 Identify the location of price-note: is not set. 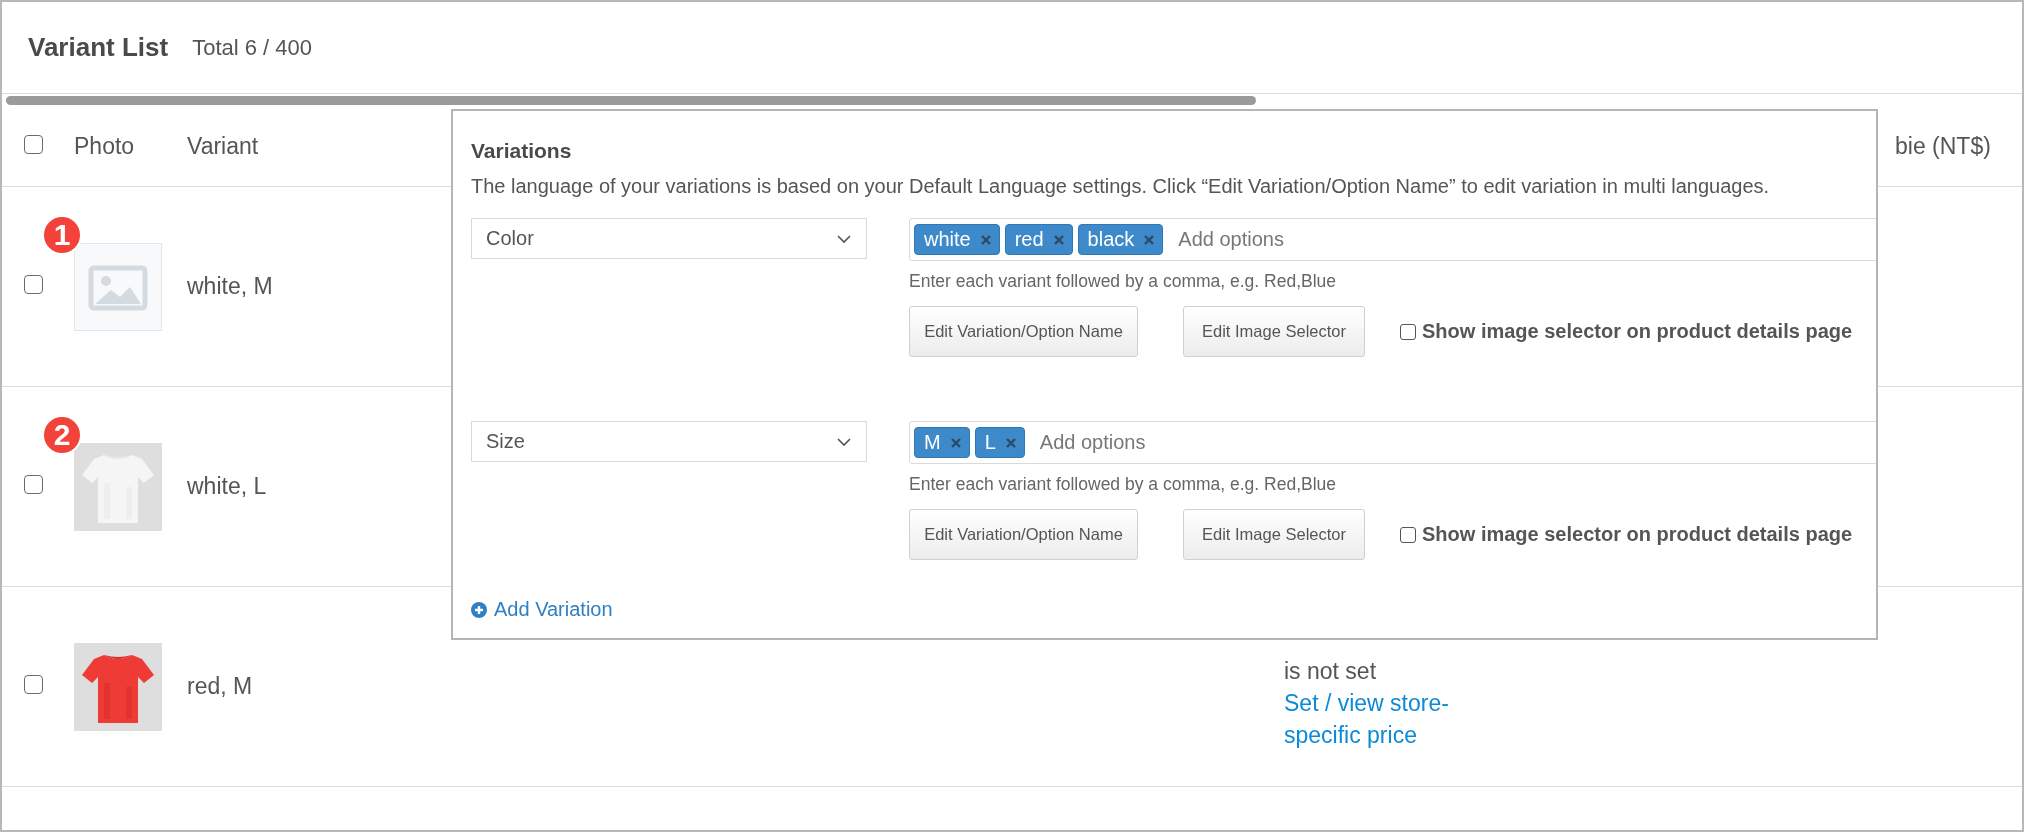
(1331, 671).